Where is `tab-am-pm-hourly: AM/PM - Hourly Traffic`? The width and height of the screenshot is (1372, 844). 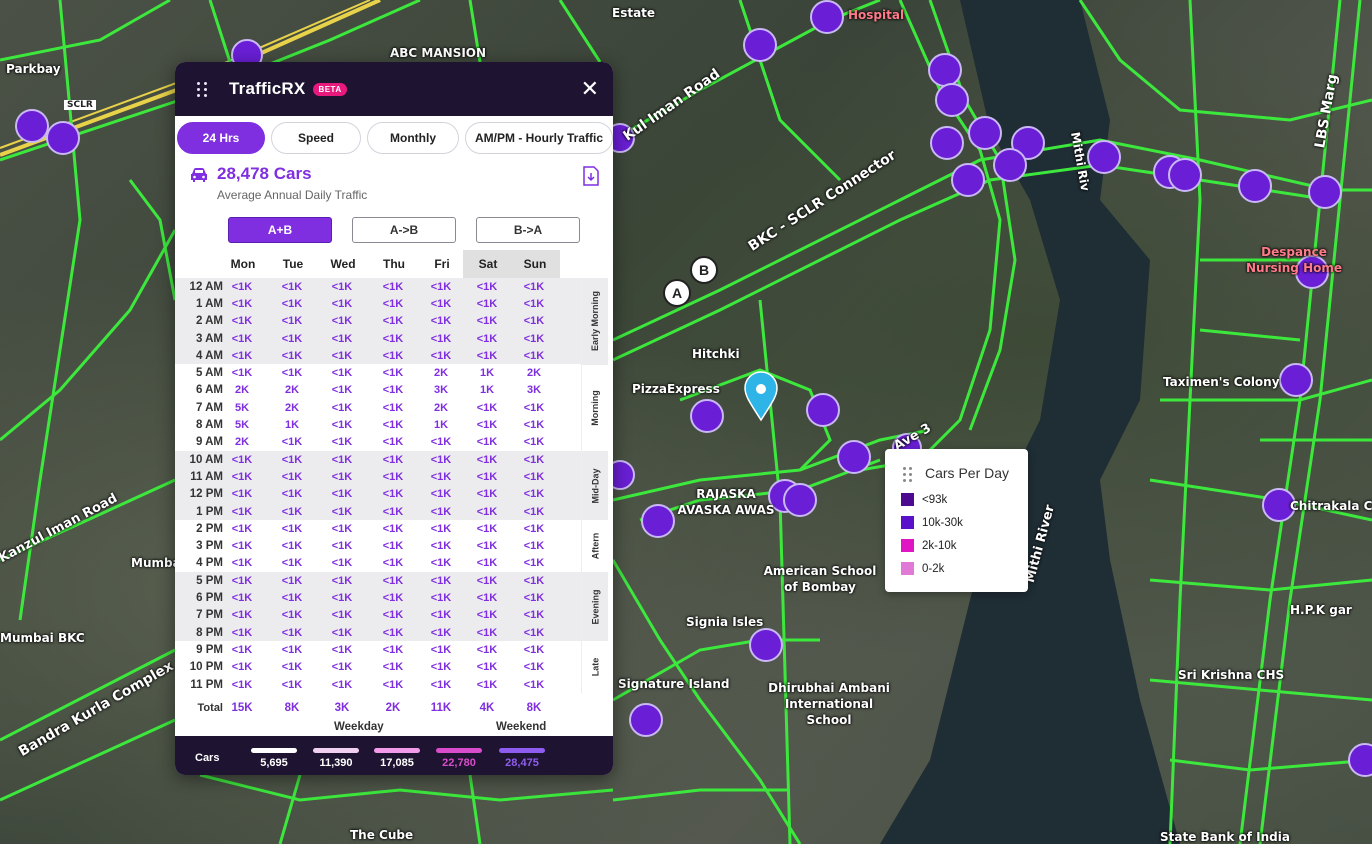 tab-am-pm-hourly: AM/PM - Hourly Traffic is located at coordinates (539, 138).